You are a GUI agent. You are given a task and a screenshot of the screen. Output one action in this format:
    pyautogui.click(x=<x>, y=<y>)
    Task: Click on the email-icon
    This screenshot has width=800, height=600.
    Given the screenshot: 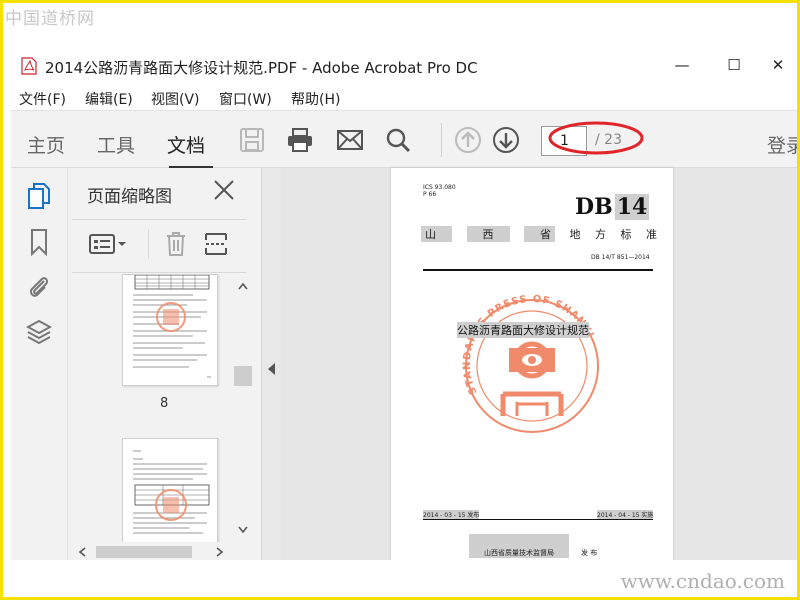 What is the action you would take?
    pyautogui.click(x=350, y=140)
    